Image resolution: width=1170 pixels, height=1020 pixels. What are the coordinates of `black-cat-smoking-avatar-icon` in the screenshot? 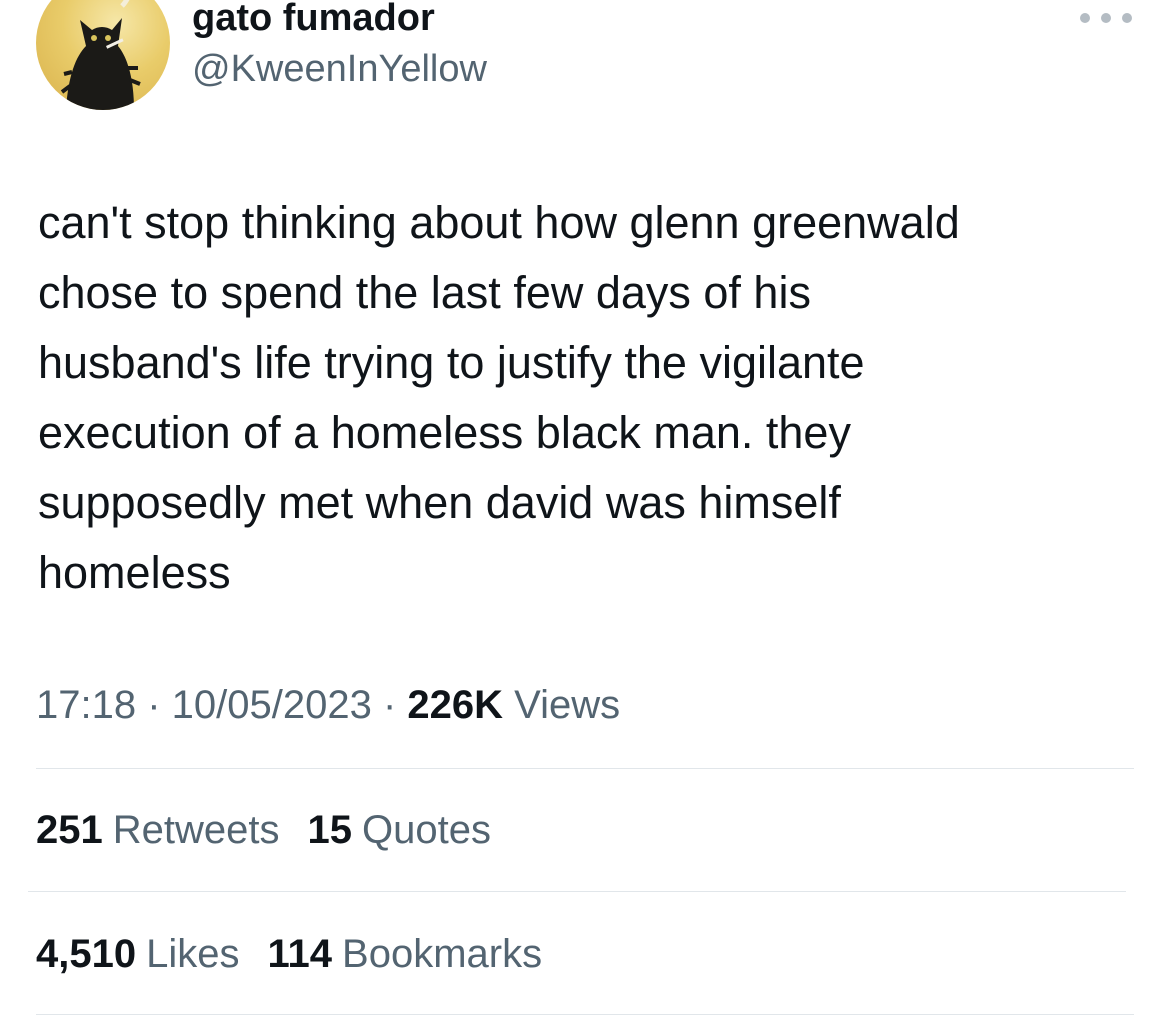 It's located at (100, 55).